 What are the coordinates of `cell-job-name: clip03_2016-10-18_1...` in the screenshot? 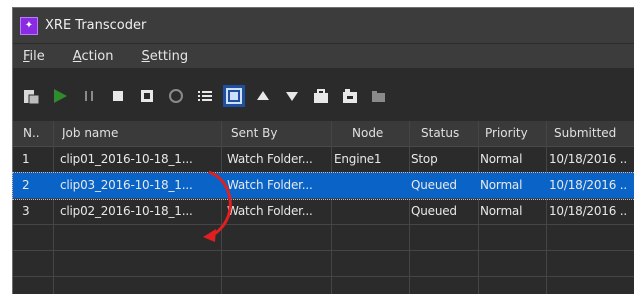 It's located at (126, 185).